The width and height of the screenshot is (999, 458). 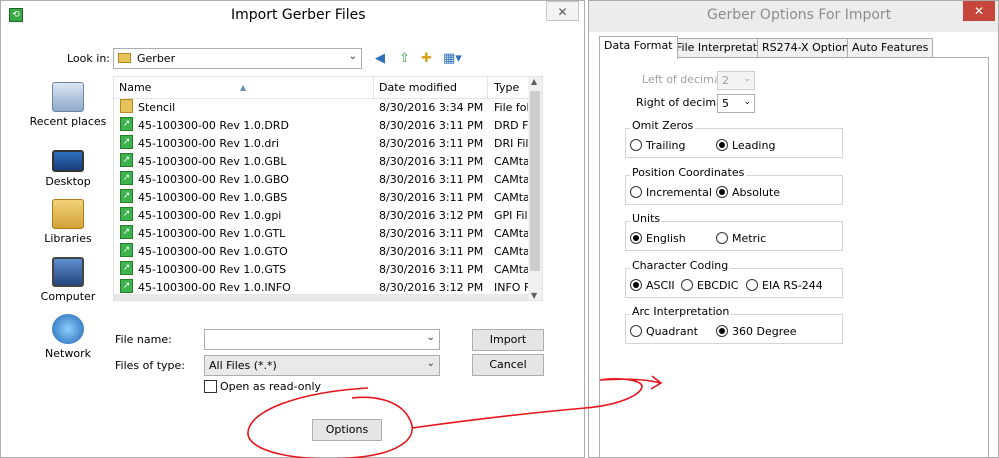 What do you see at coordinates (748, 192) in the screenshot?
I see `radio-absolute: Absolute` at bounding box center [748, 192].